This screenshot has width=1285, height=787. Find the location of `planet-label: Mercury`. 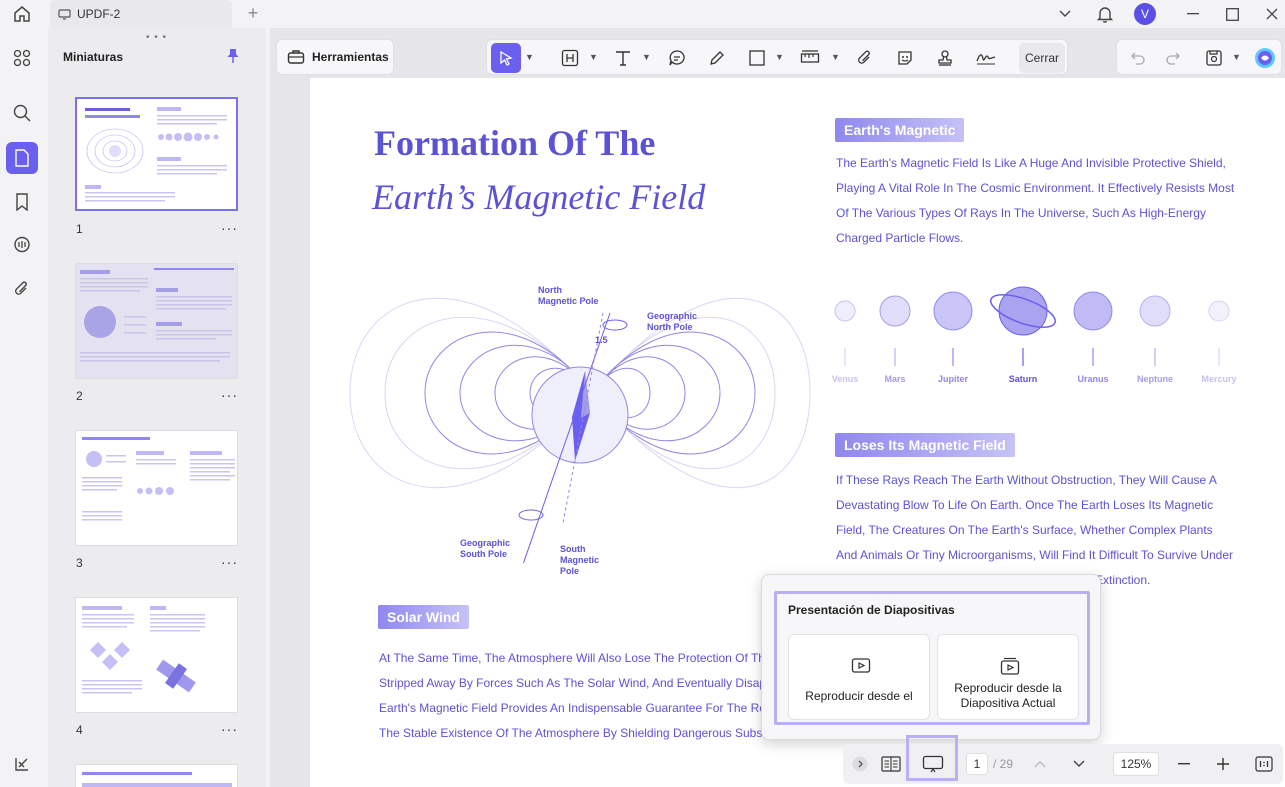

planet-label: Mercury is located at coordinates (1219, 379).